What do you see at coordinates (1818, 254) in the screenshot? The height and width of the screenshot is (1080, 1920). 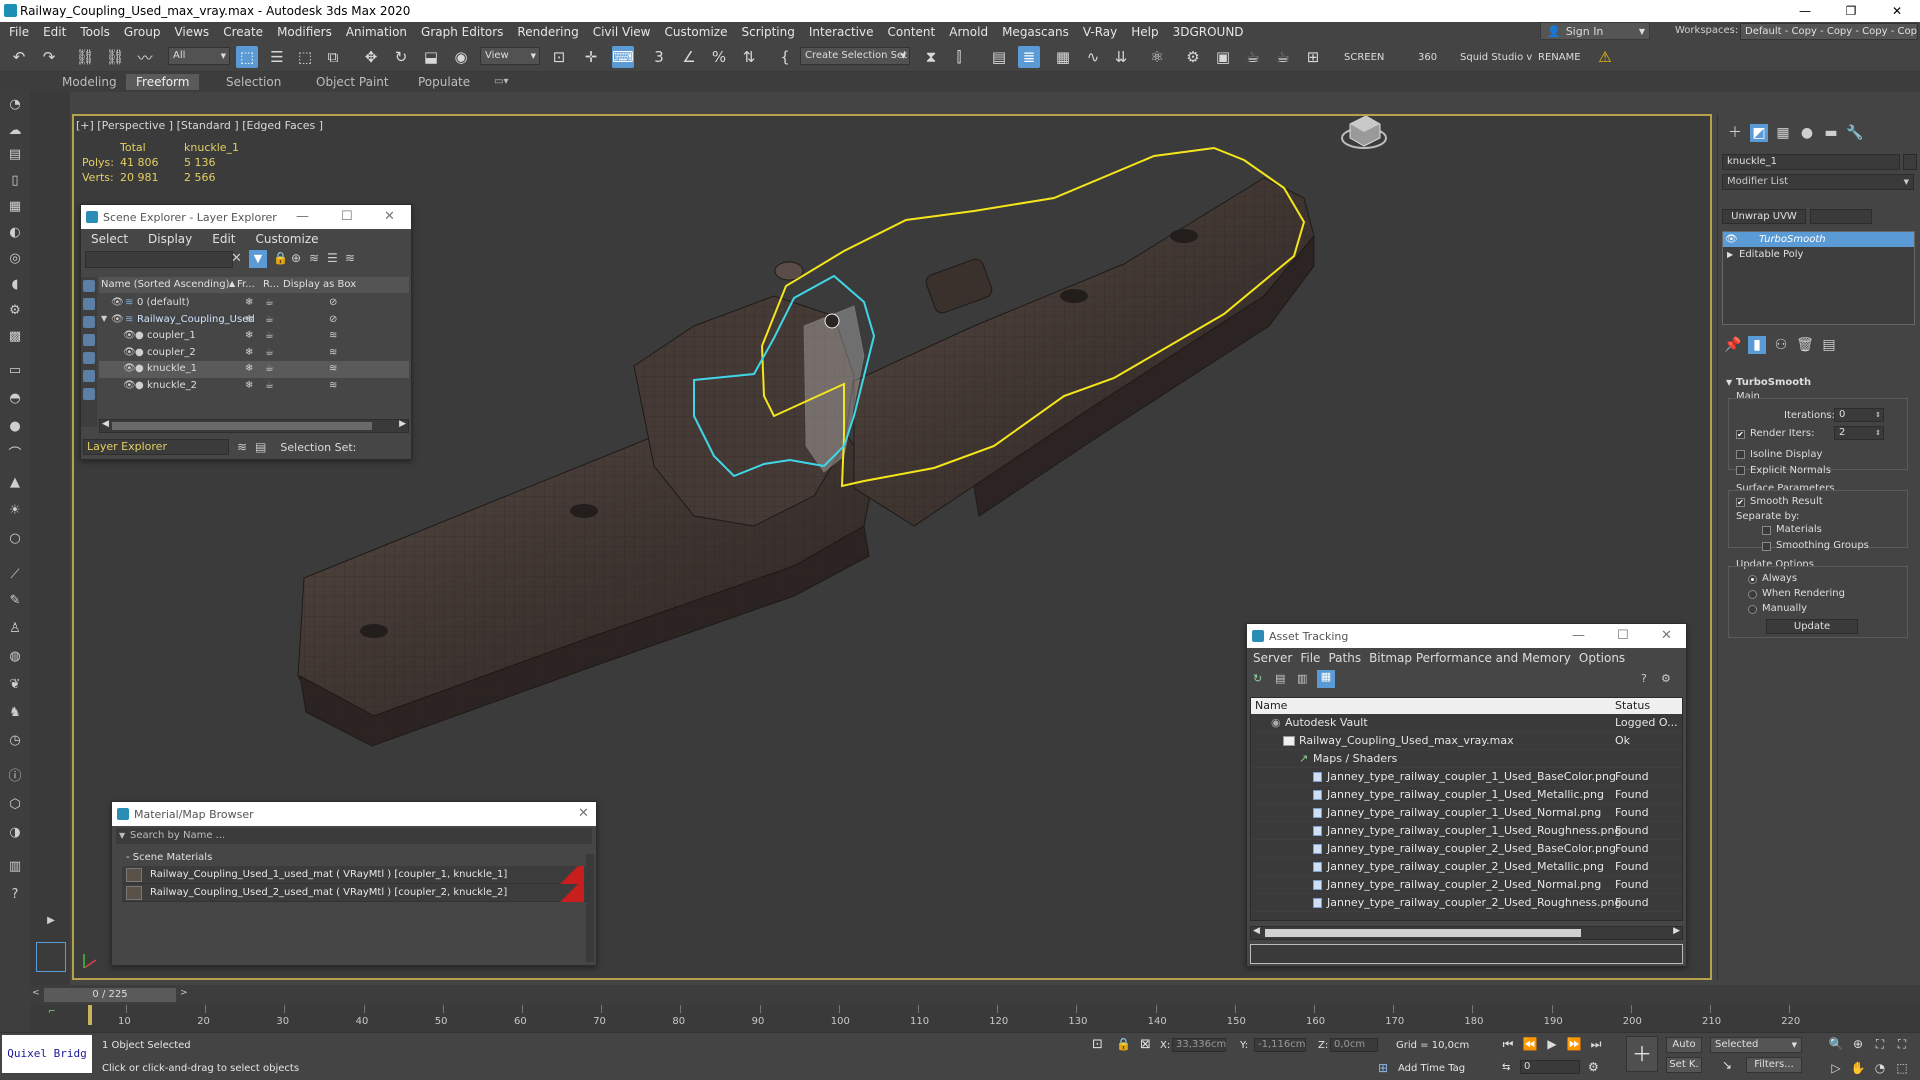 I see `stack-item-editable-poly: ▶ Editable Poly` at bounding box center [1818, 254].